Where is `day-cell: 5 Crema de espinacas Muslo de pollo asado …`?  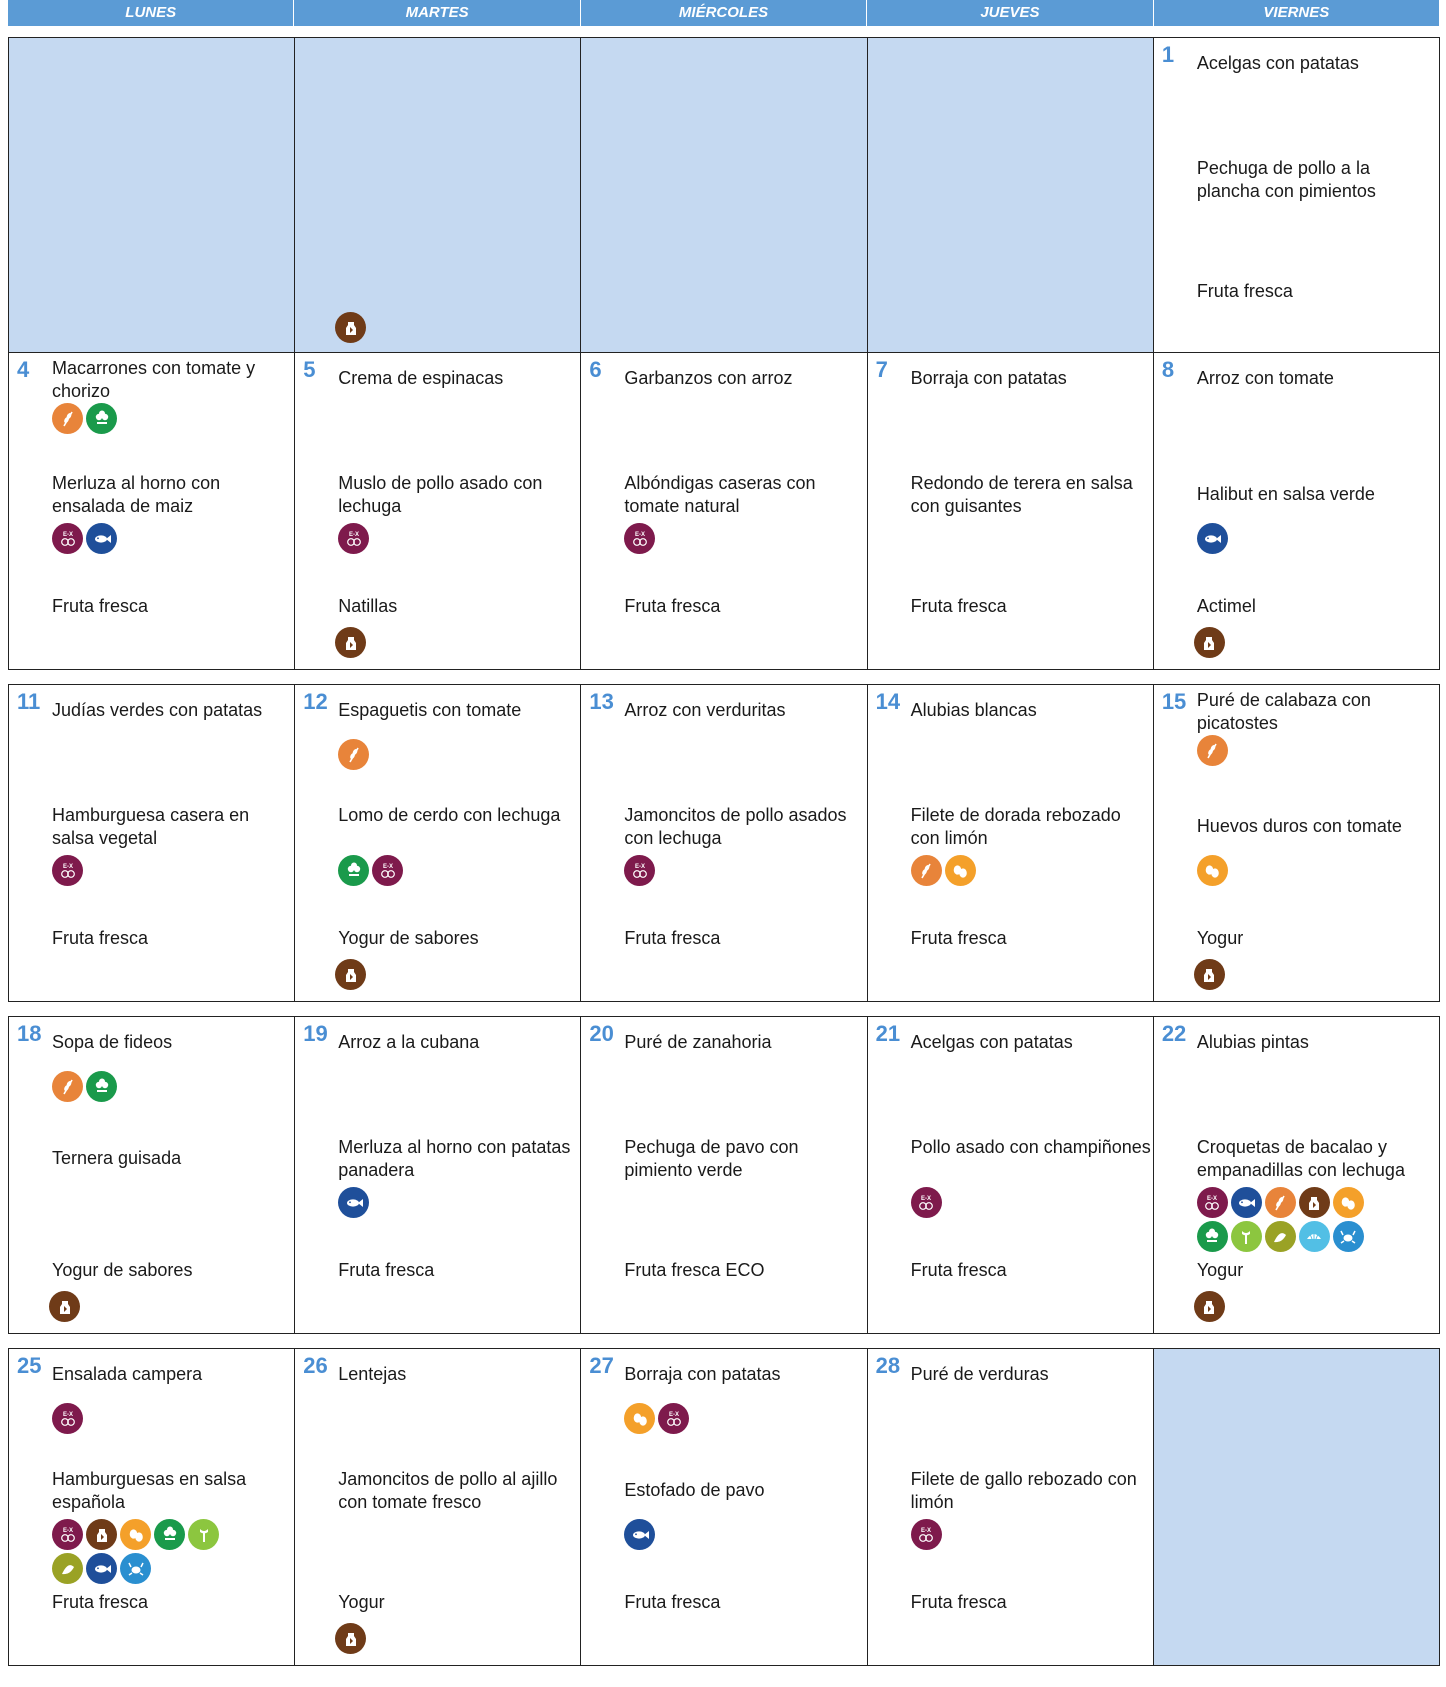
day-cell: 5 Crema de espinacas Muslo de pollo asado … is located at coordinates (438, 511).